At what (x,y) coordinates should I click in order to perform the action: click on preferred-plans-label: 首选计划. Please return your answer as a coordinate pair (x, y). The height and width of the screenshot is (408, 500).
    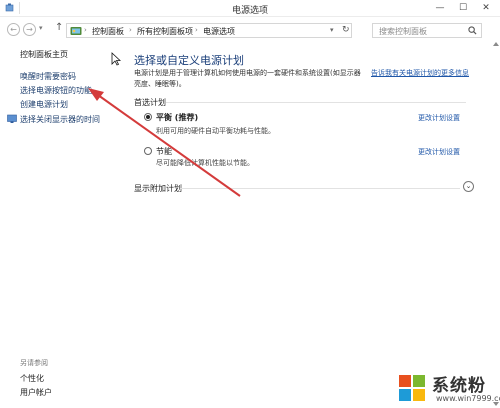
    Looking at the image, I should click on (150, 102).